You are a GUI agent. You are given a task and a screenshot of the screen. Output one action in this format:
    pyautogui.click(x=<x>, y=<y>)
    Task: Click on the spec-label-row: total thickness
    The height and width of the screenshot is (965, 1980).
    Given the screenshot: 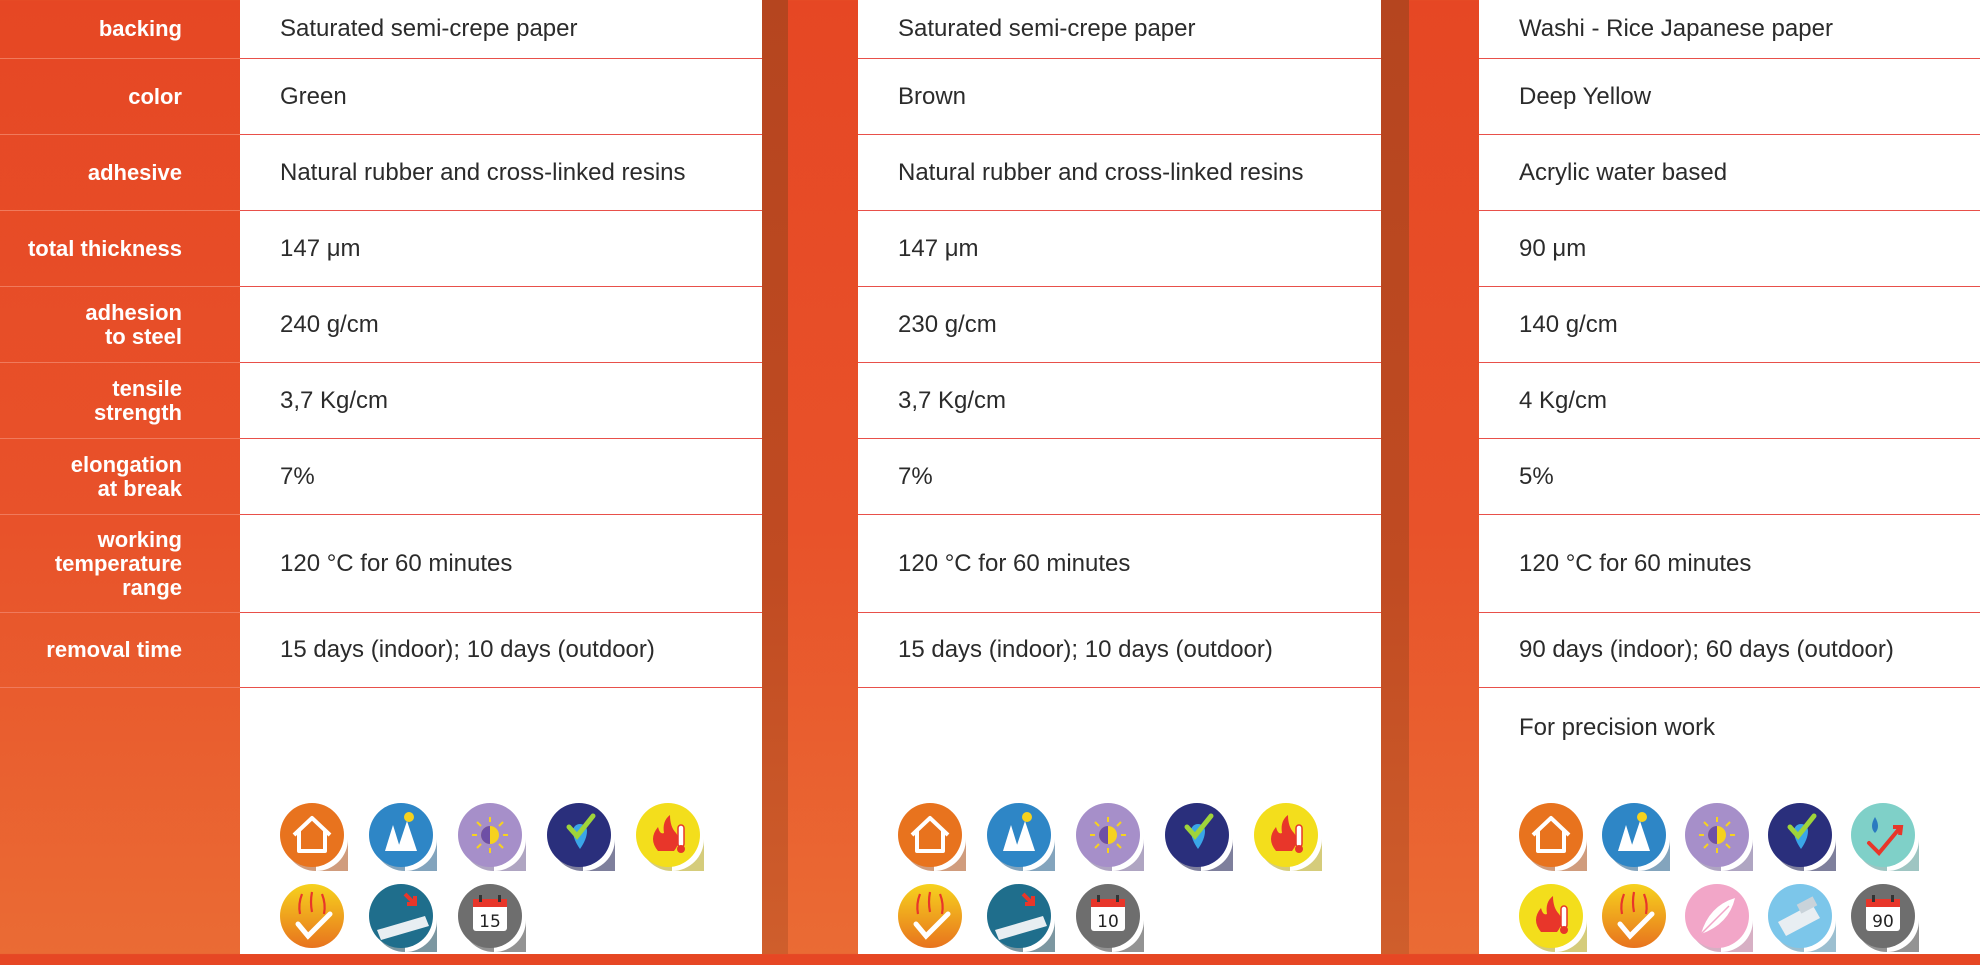 What is the action you would take?
    pyautogui.click(x=120, y=249)
    